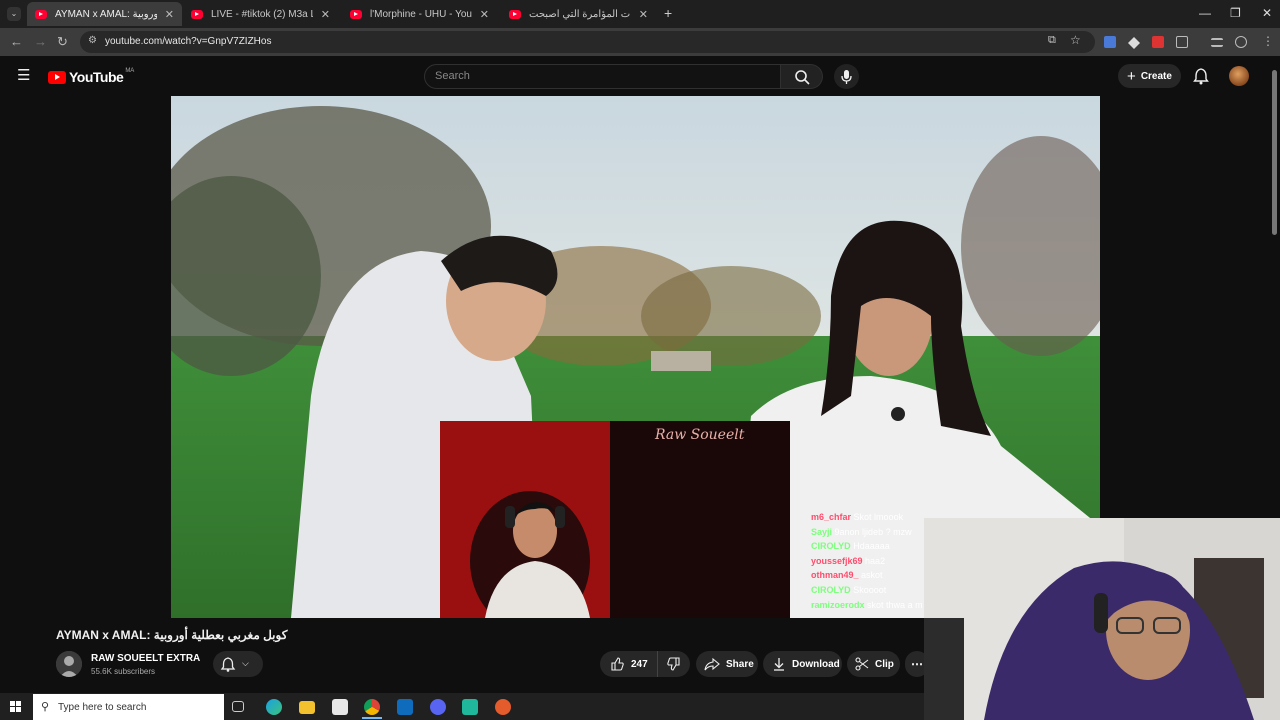  What do you see at coordinates (91, 76) in the screenshot?
I see `youtube-logo: YouTube MA` at bounding box center [91, 76].